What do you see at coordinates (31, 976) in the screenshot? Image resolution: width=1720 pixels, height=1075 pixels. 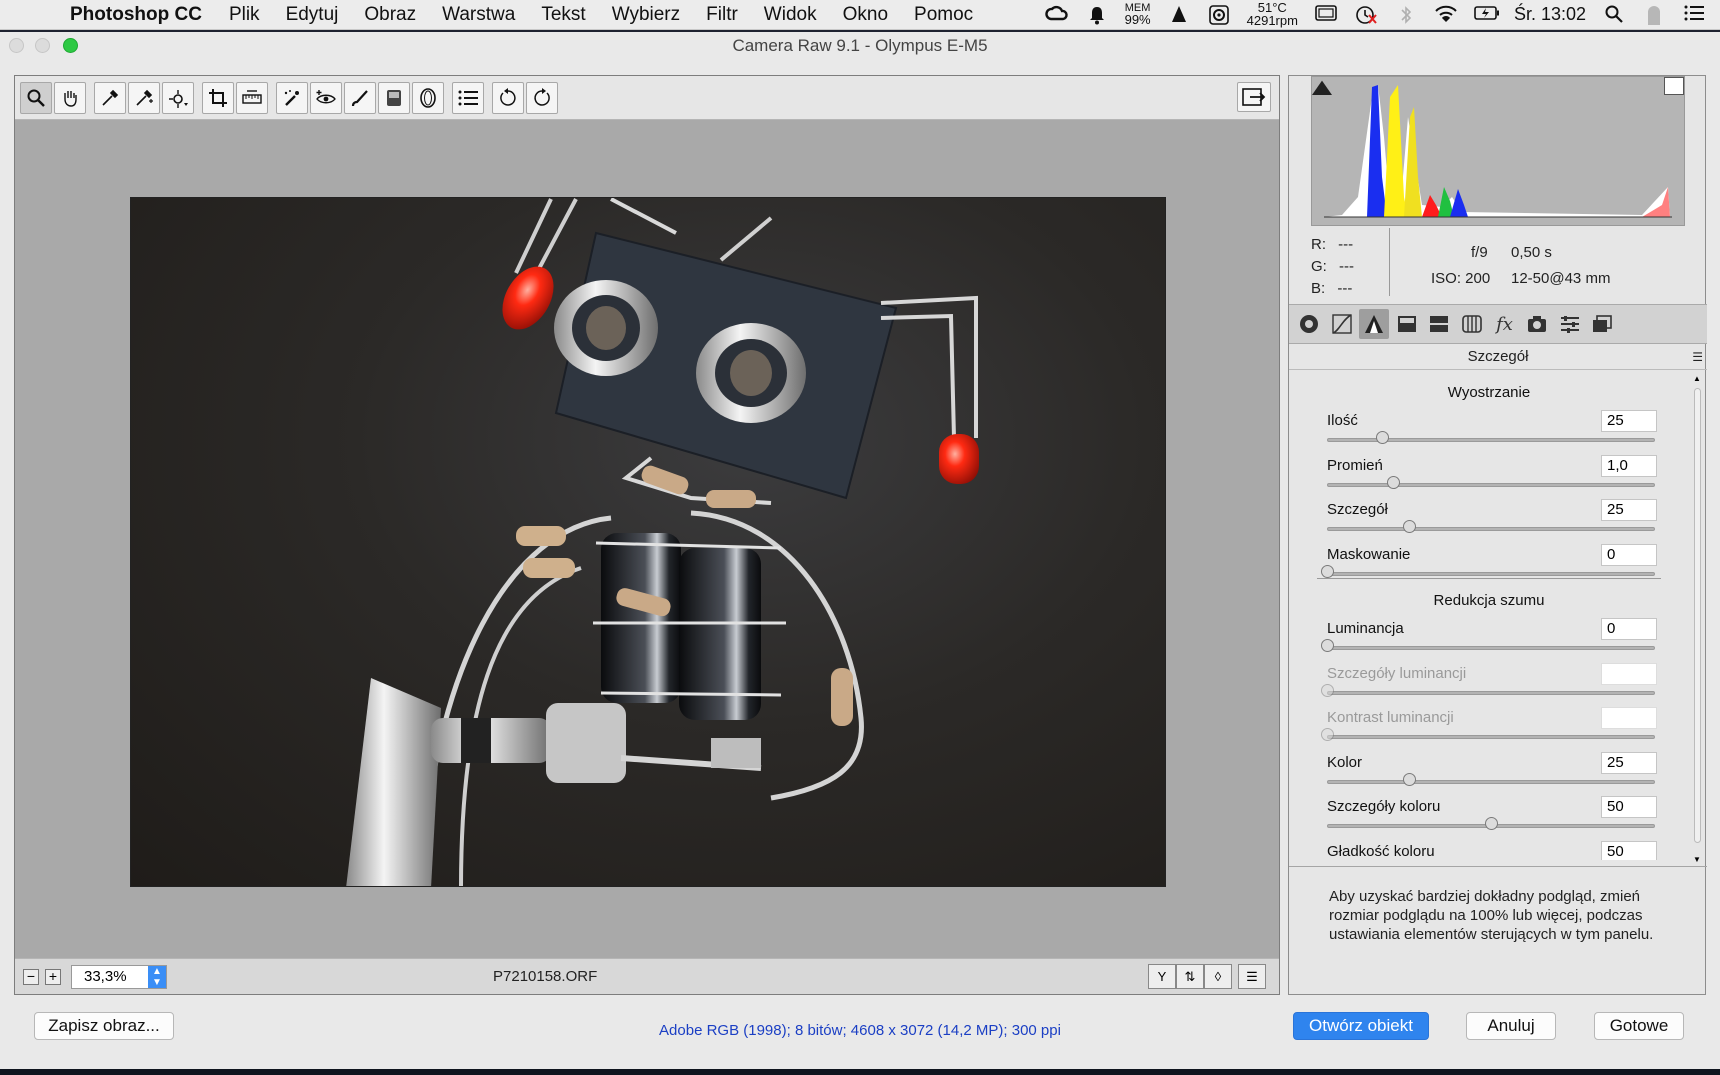 I see `zoom-out-button: −` at bounding box center [31, 976].